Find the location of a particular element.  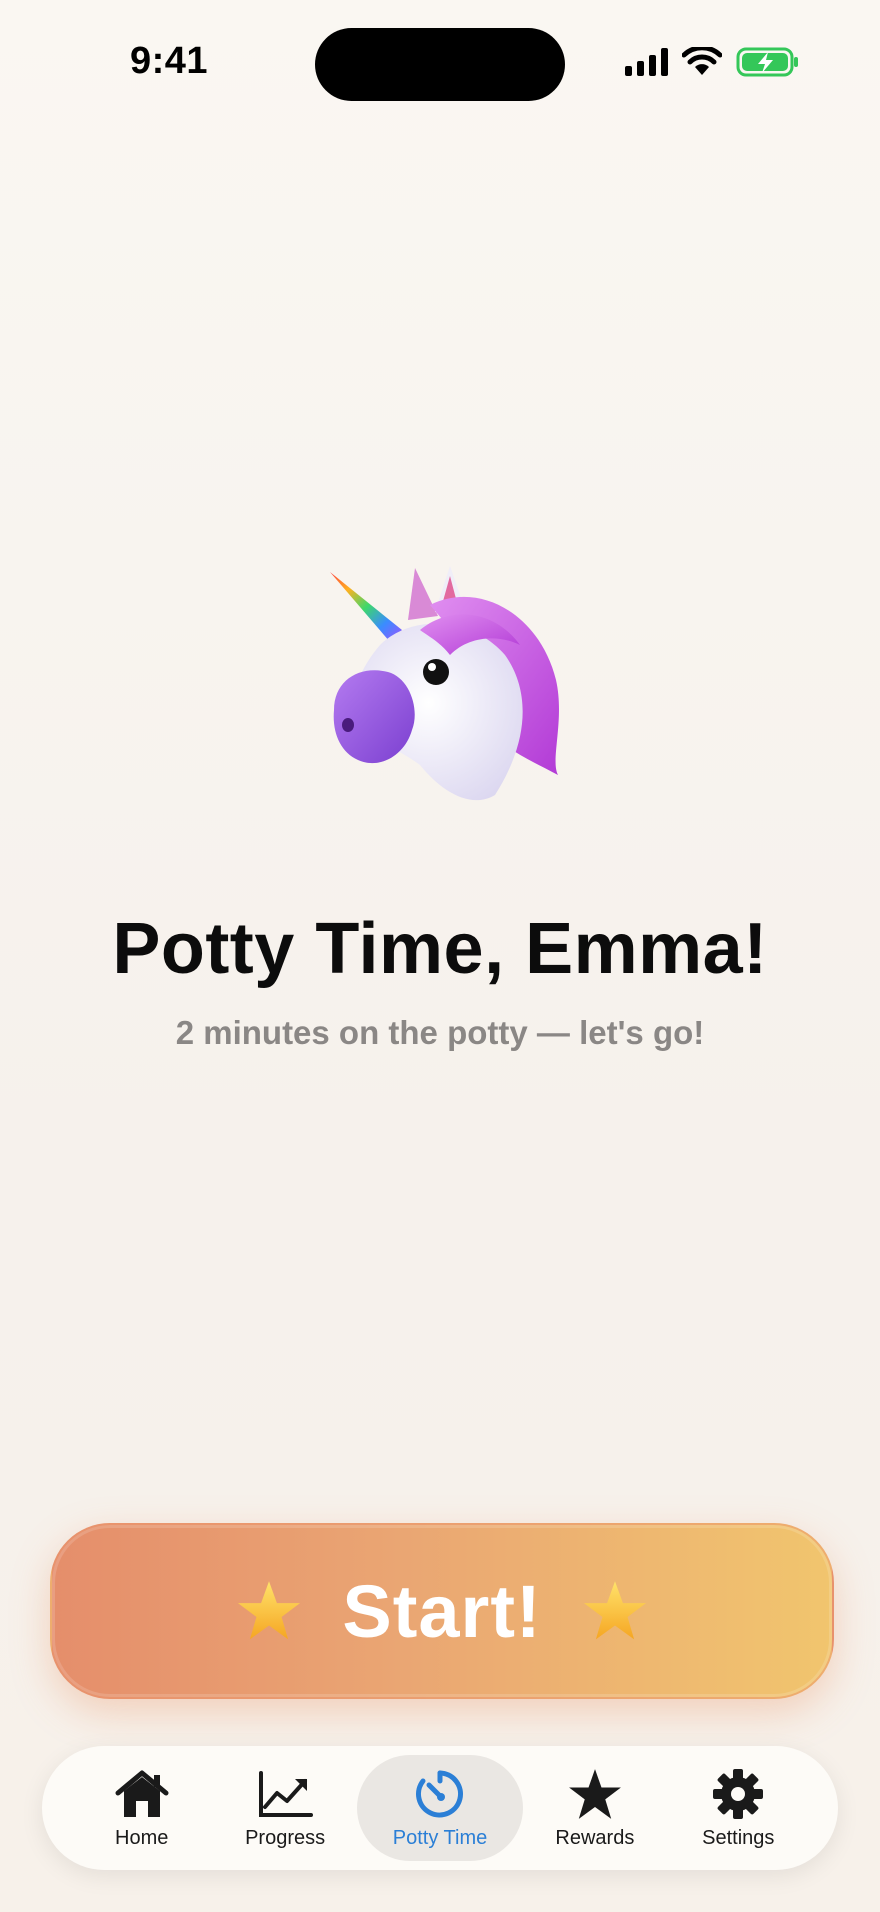

tab-rewards-label: Rewards is located at coordinates (595, 1837).